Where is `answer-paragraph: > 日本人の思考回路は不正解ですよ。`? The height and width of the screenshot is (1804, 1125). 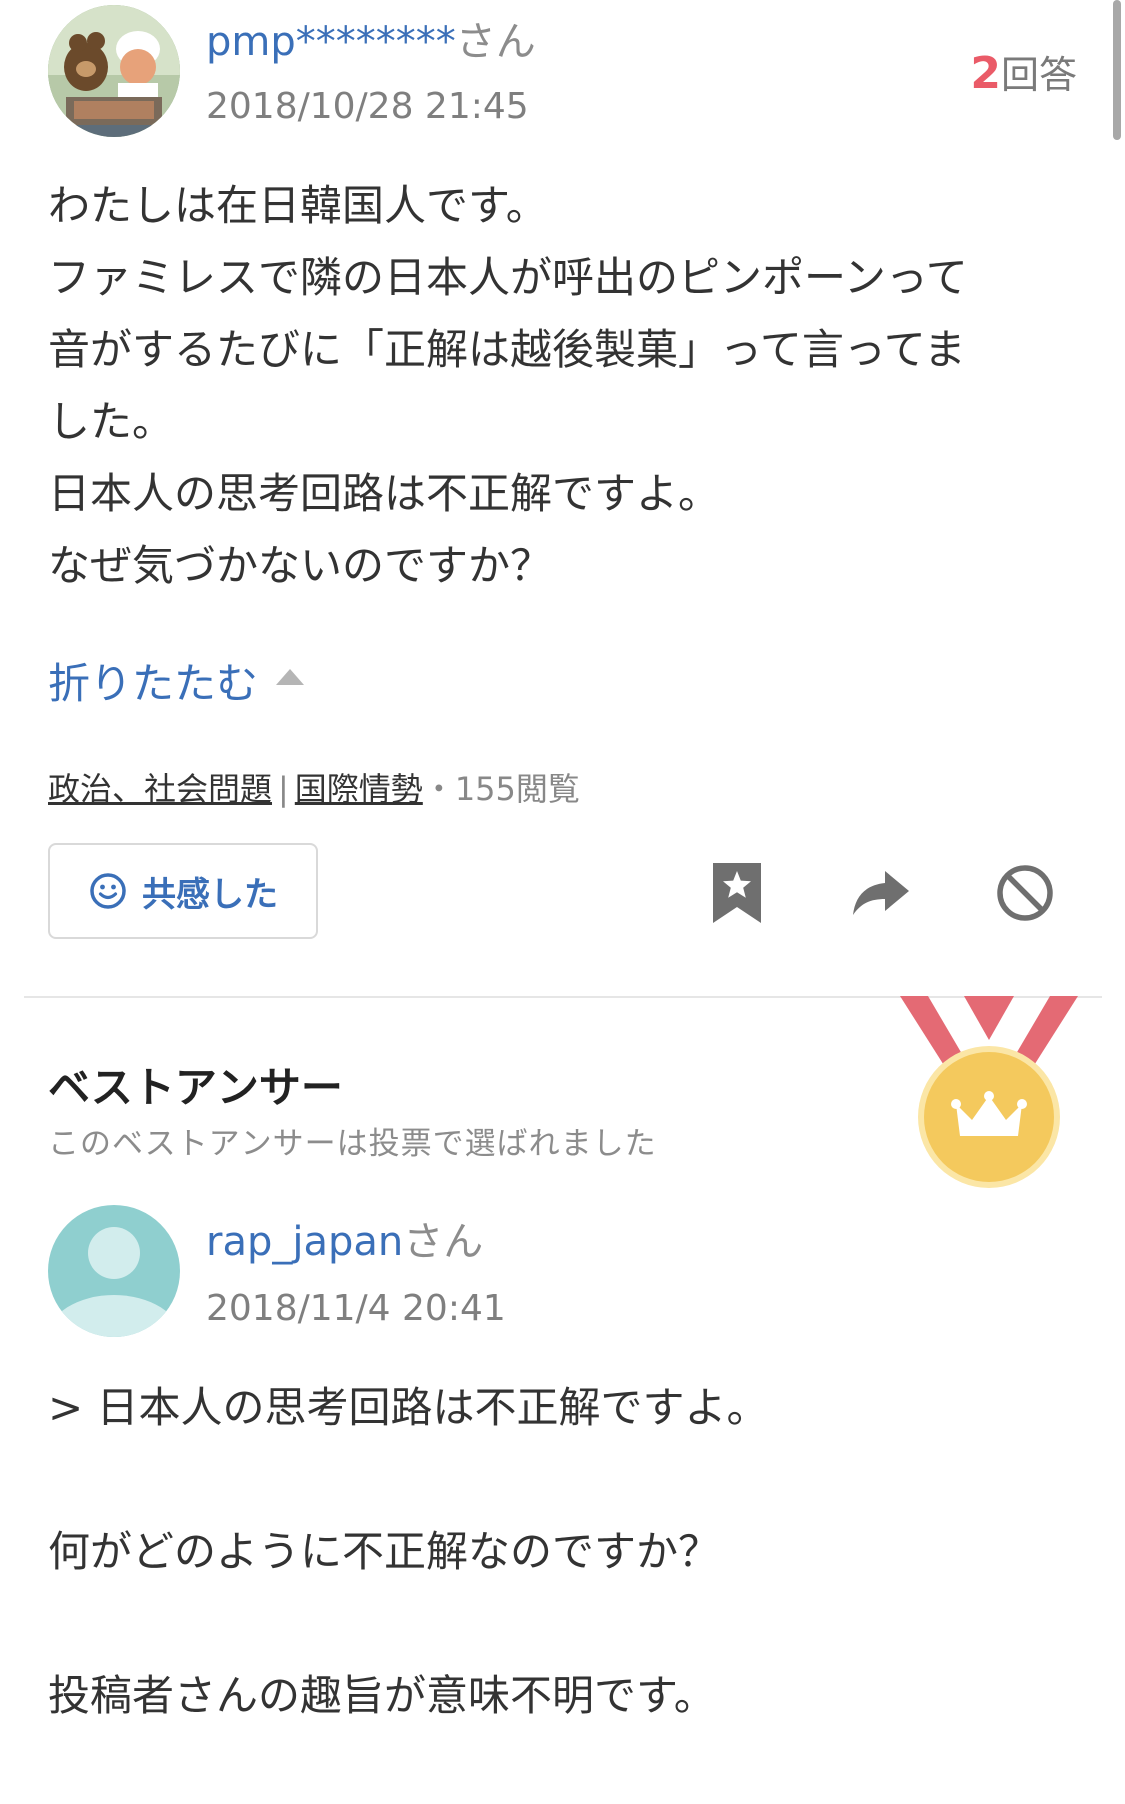
answer-paragraph: > 日本人の思考回路は不正解ですよ。 is located at coordinates (408, 1407).